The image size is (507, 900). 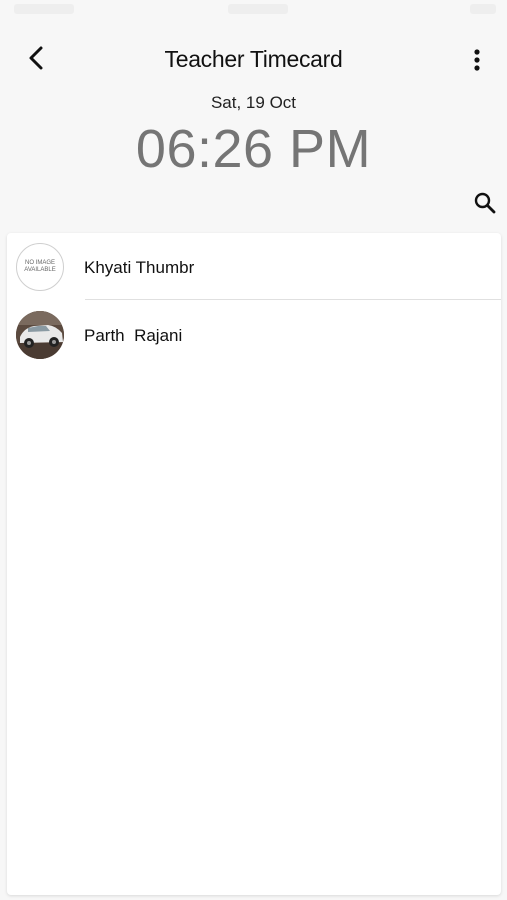 I want to click on back-button, so click(x=36, y=58).